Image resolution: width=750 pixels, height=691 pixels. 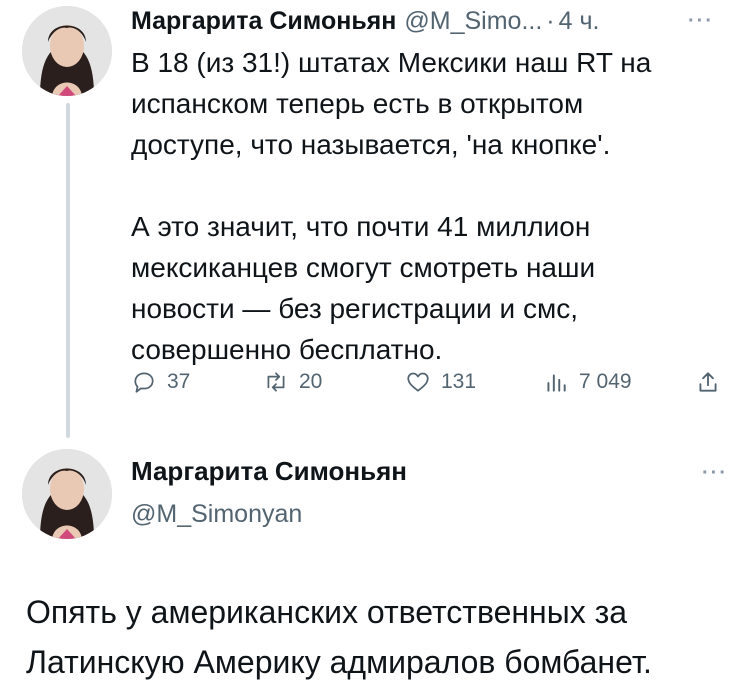 I want to click on like-count: 131, so click(x=459, y=381).